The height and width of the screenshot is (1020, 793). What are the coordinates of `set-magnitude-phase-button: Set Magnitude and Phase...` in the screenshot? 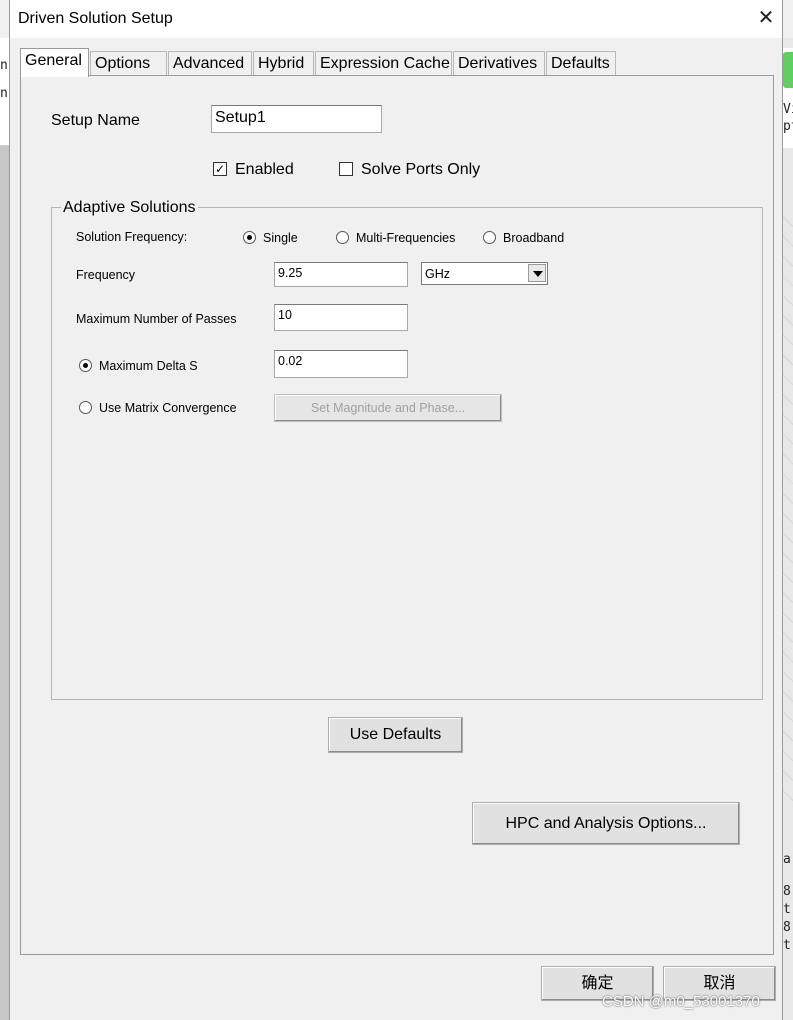 It's located at (388, 408).